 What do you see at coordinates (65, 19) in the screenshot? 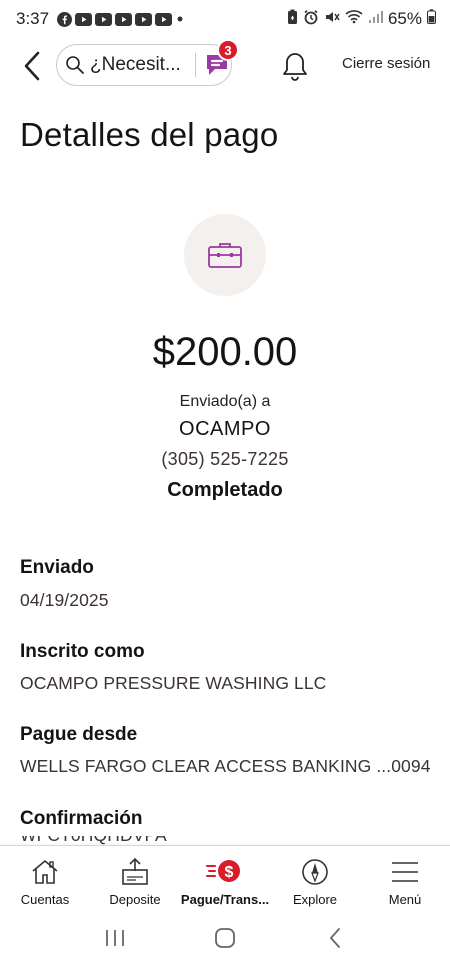
I see `facebook-icon` at bounding box center [65, 19].